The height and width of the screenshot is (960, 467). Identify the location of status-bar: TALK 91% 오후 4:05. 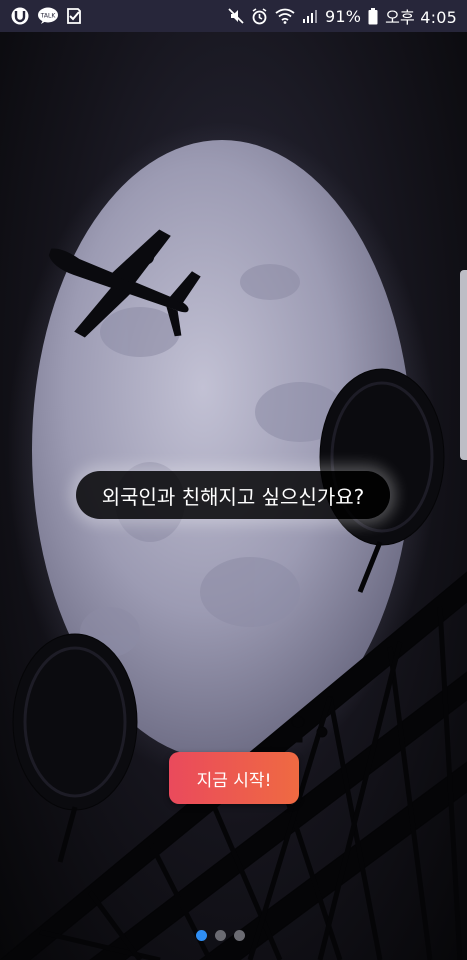
(233, 16).